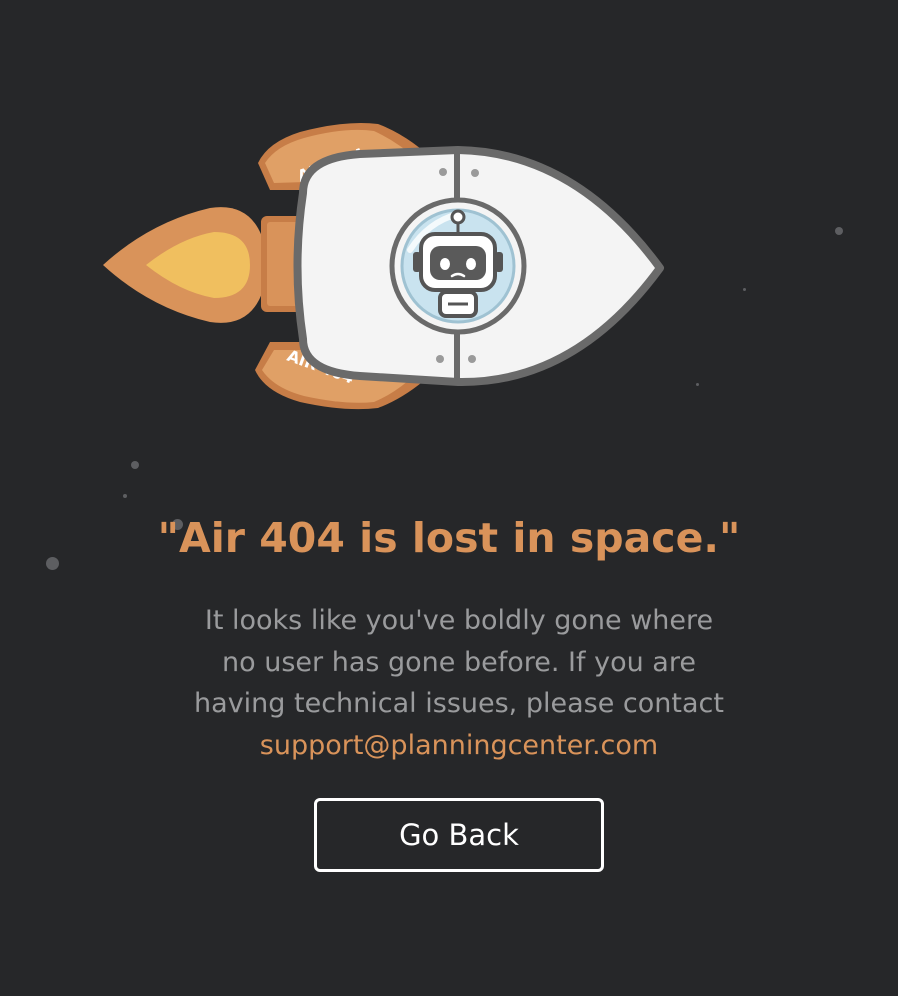  I want to click on message-line: no user has gone before. If you are, so click(459, 662).